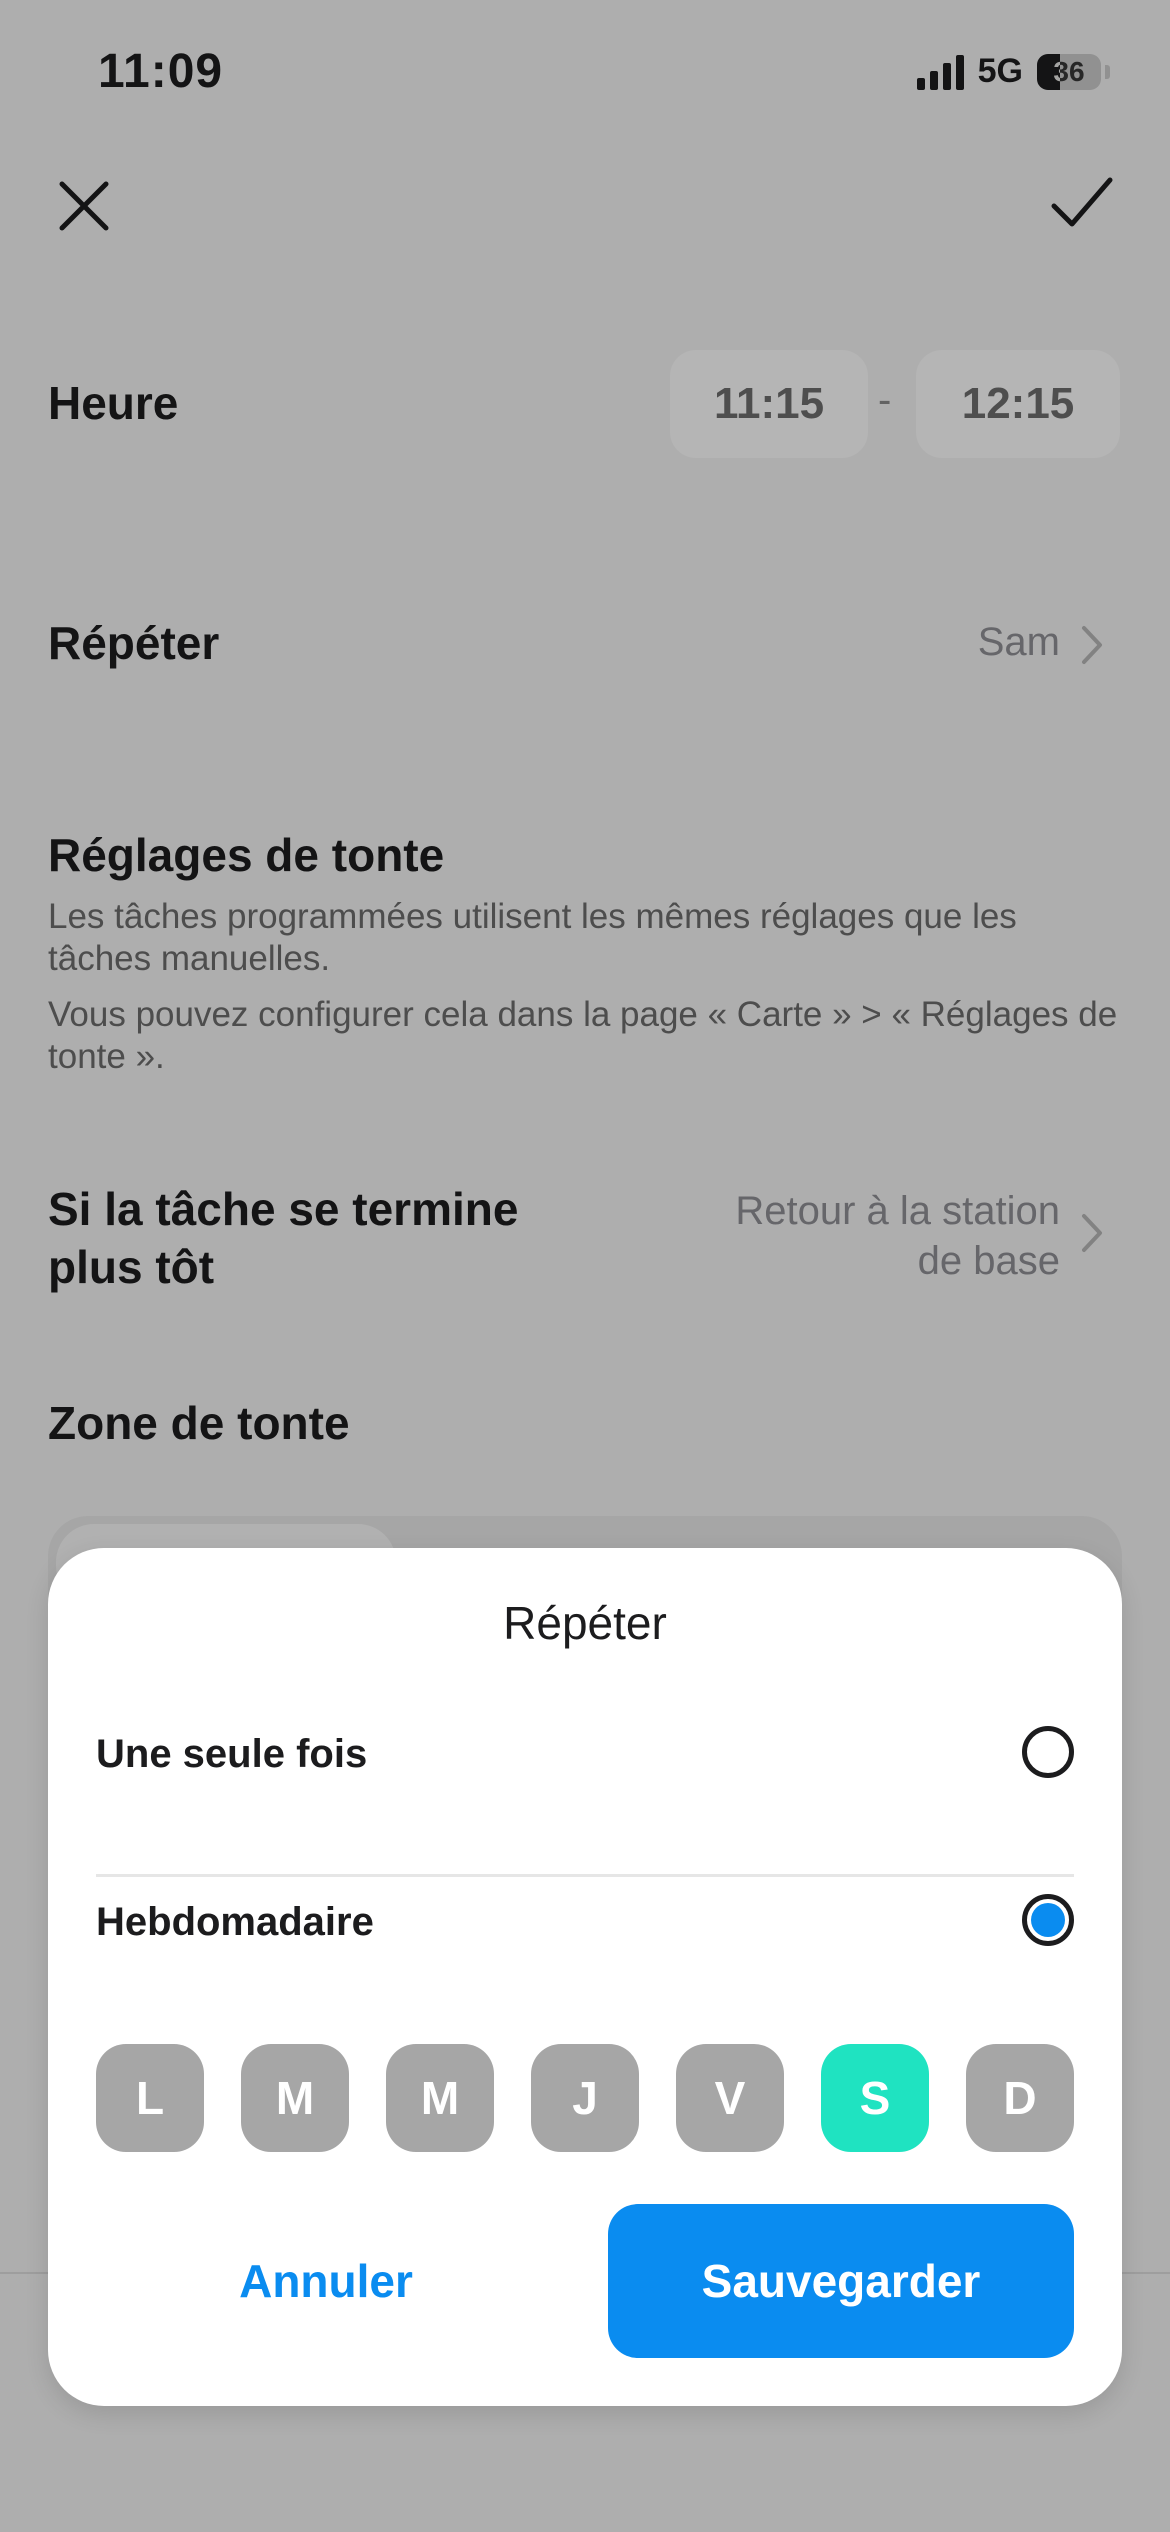 The width and height of the screenshot is (1170, 2532). Describe the element at coordinates (585, 1623) in the screenshot. I see `sheet-title: Répéter` at that location.